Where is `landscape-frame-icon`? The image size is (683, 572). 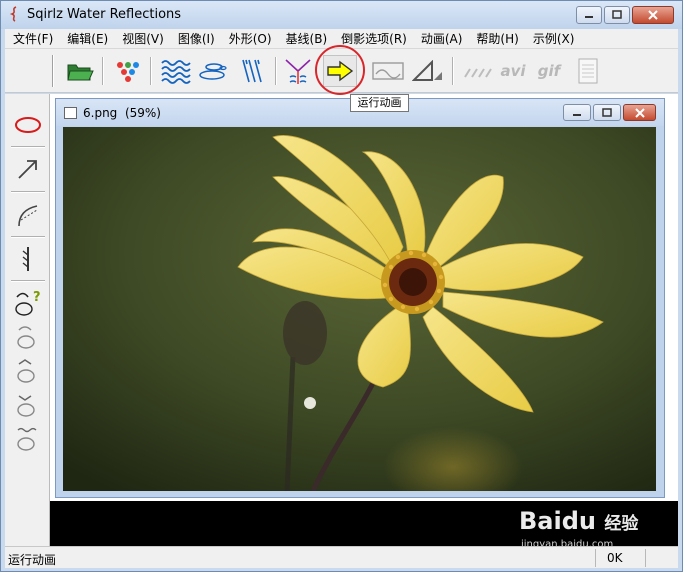
landscape-frame-icon is located at coordinates (388, 71).